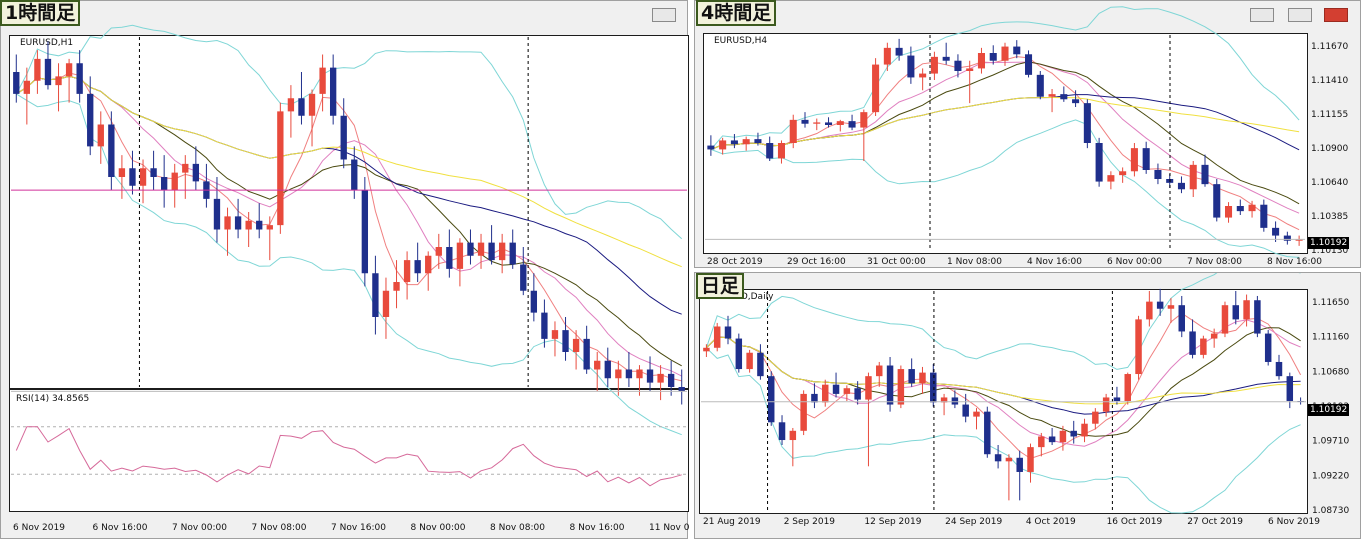  What do you see at coordinates (1215, 522) in the screenshot?
I see `x-tick-label: 27 Oct 2019` at bounding box center [1215, 522].